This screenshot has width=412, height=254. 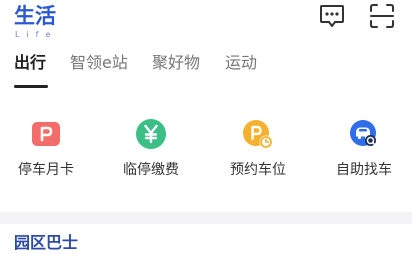 What do you see at coordinates (382, 16) in the screenshot?
I see `scan-icon` at bounding box center [382, 16].